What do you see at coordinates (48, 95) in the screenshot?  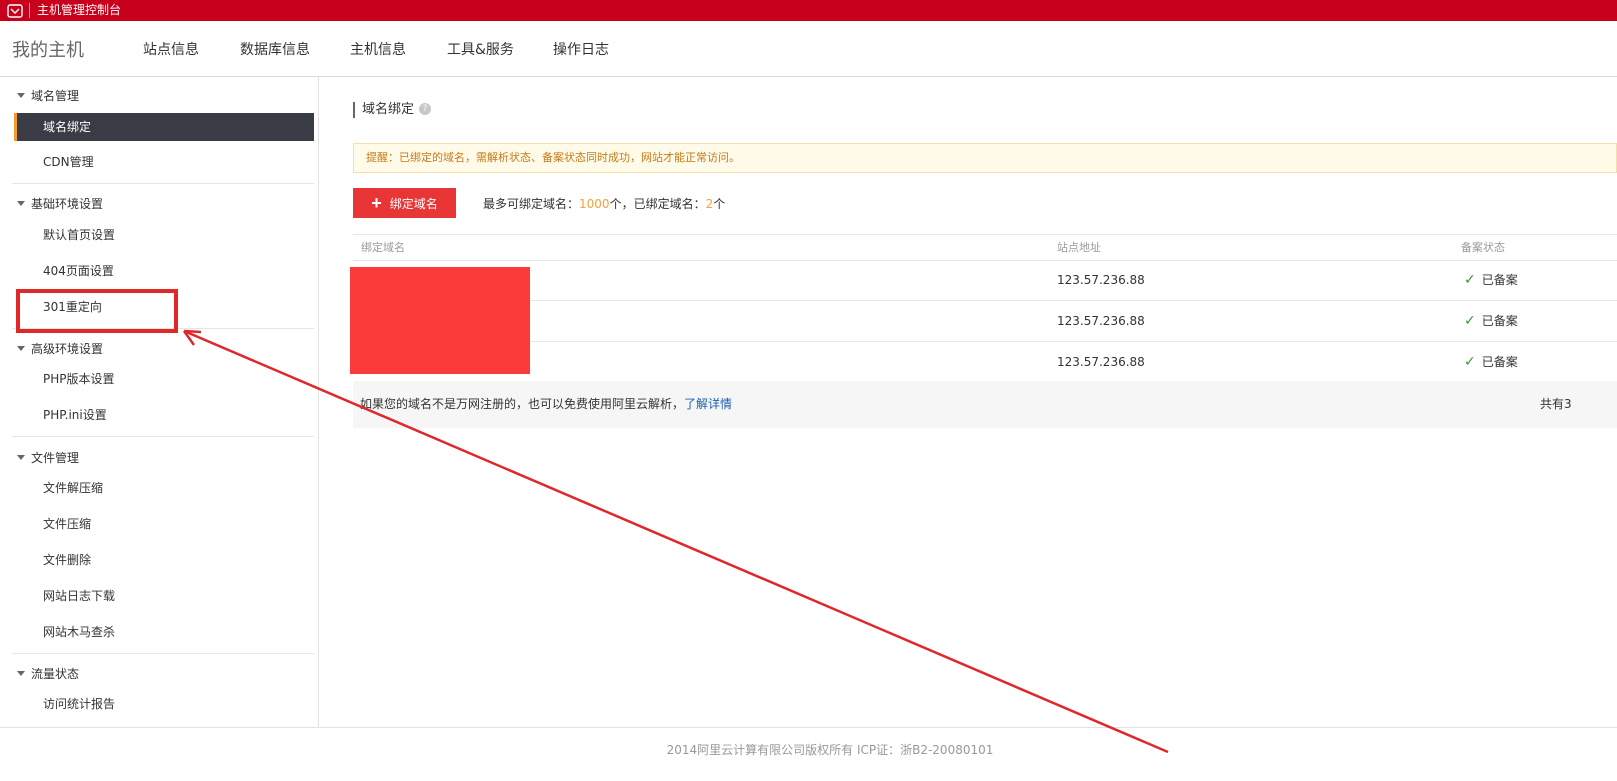 I see `sidebar-group-domain: 域名管理` at bounding box center [48, 95].